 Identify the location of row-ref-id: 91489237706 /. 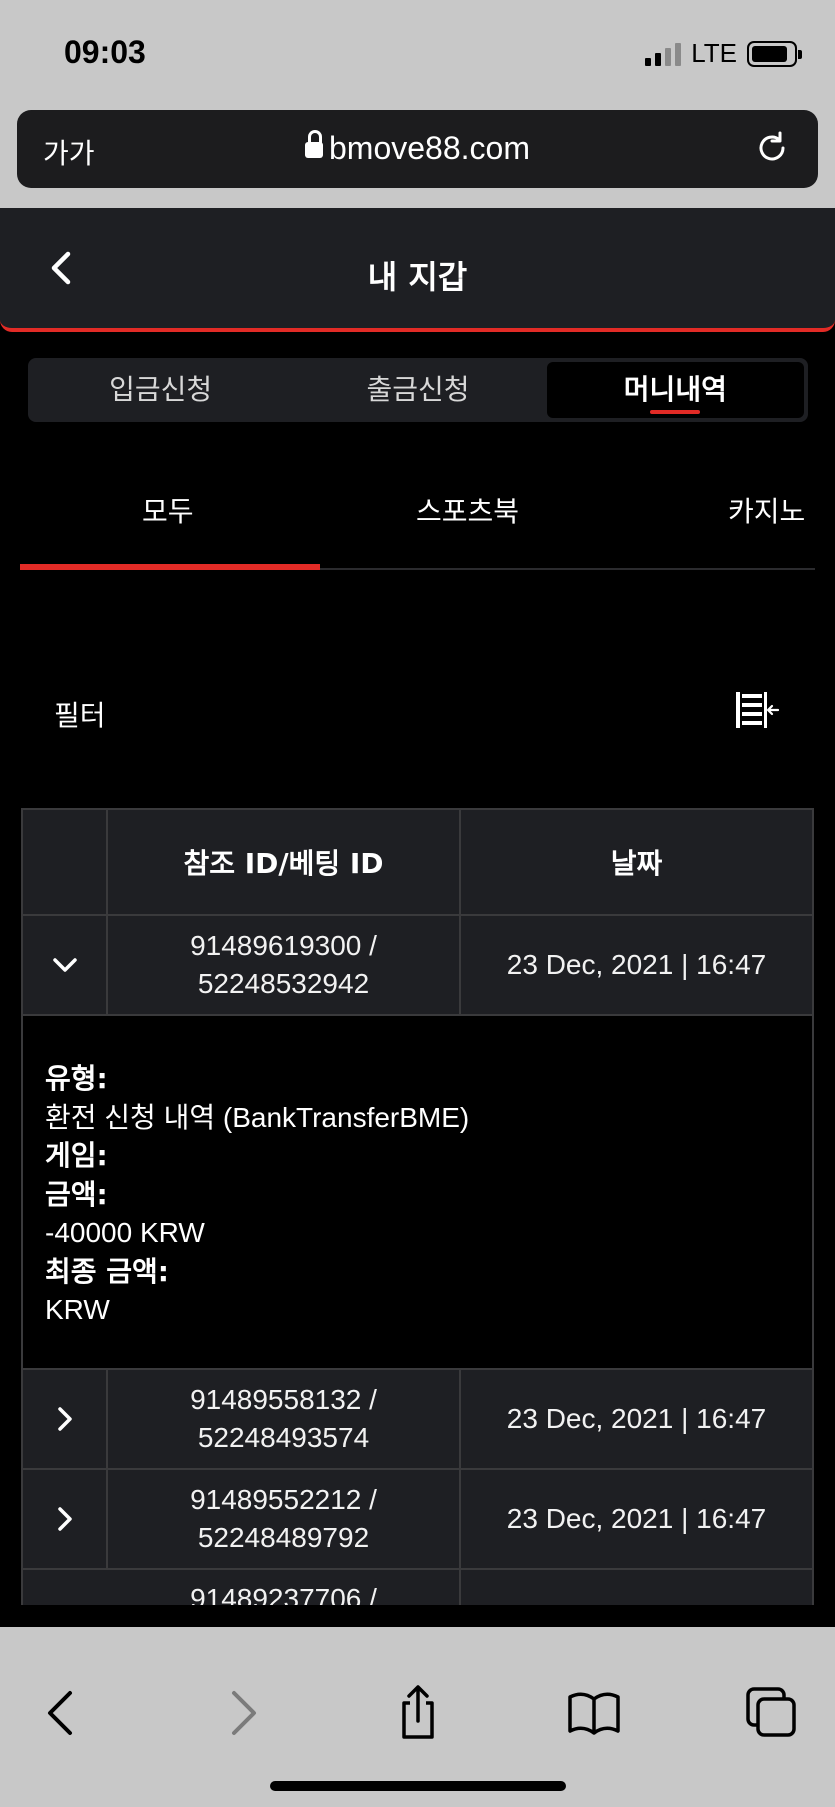
(284, 1587).